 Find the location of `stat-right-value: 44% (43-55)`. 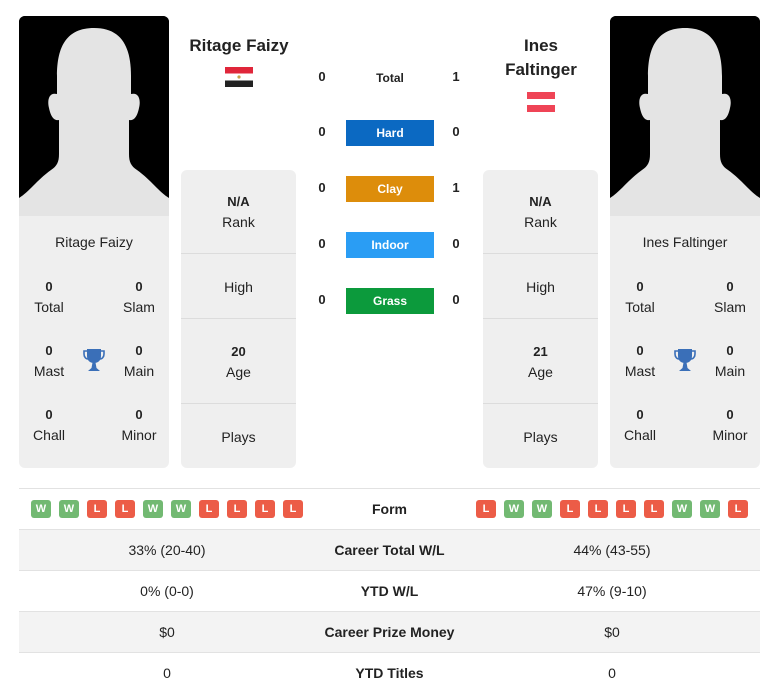

stat-right-value: 44% (43-55) is located at coordinates (612, 550).